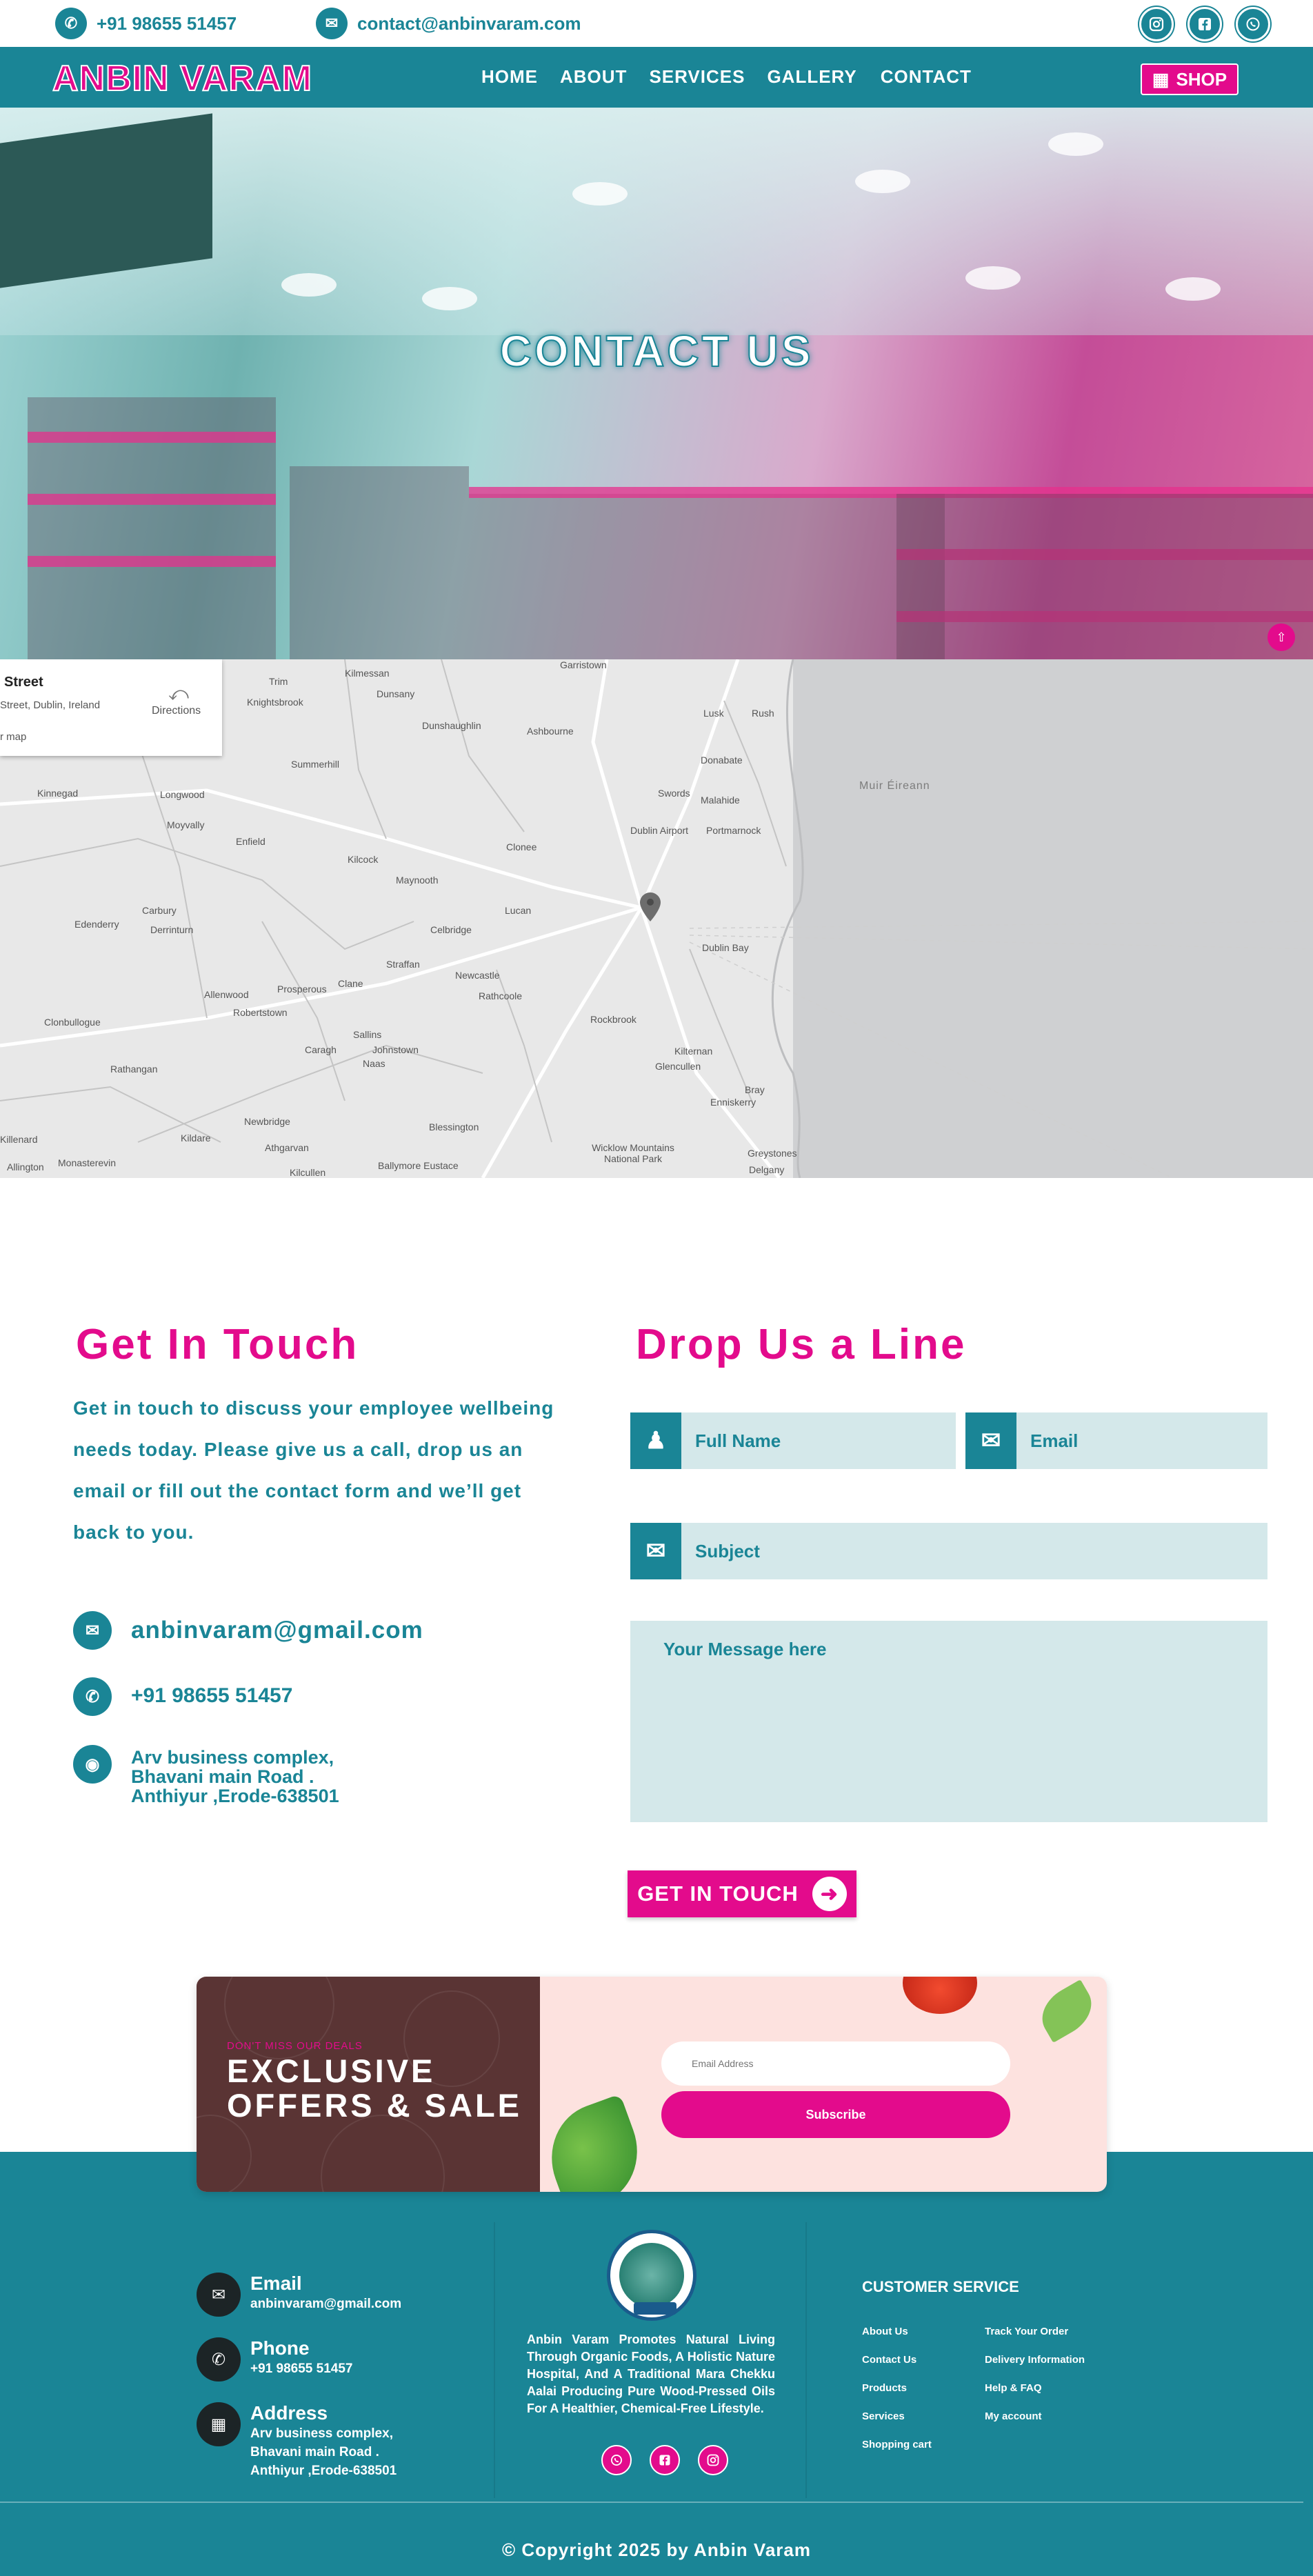 This screenshot has height=2576, width=1313. What do you see at coordinates (650, 906) in the screenshot?
I see `map-pin-icon` at bounding box center [650, 906].